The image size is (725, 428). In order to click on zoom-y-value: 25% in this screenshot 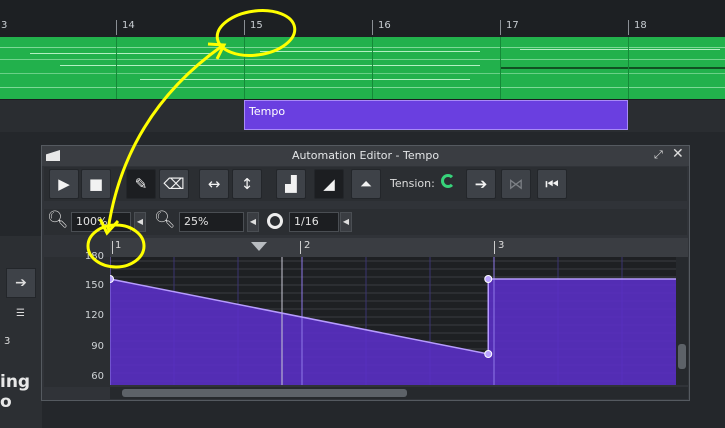, I will do `click(196, 221)`.